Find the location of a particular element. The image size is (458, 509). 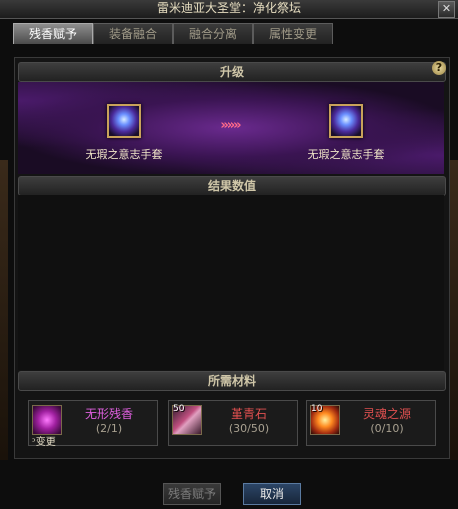

target-item-icon is located at coordinates (346, 121).